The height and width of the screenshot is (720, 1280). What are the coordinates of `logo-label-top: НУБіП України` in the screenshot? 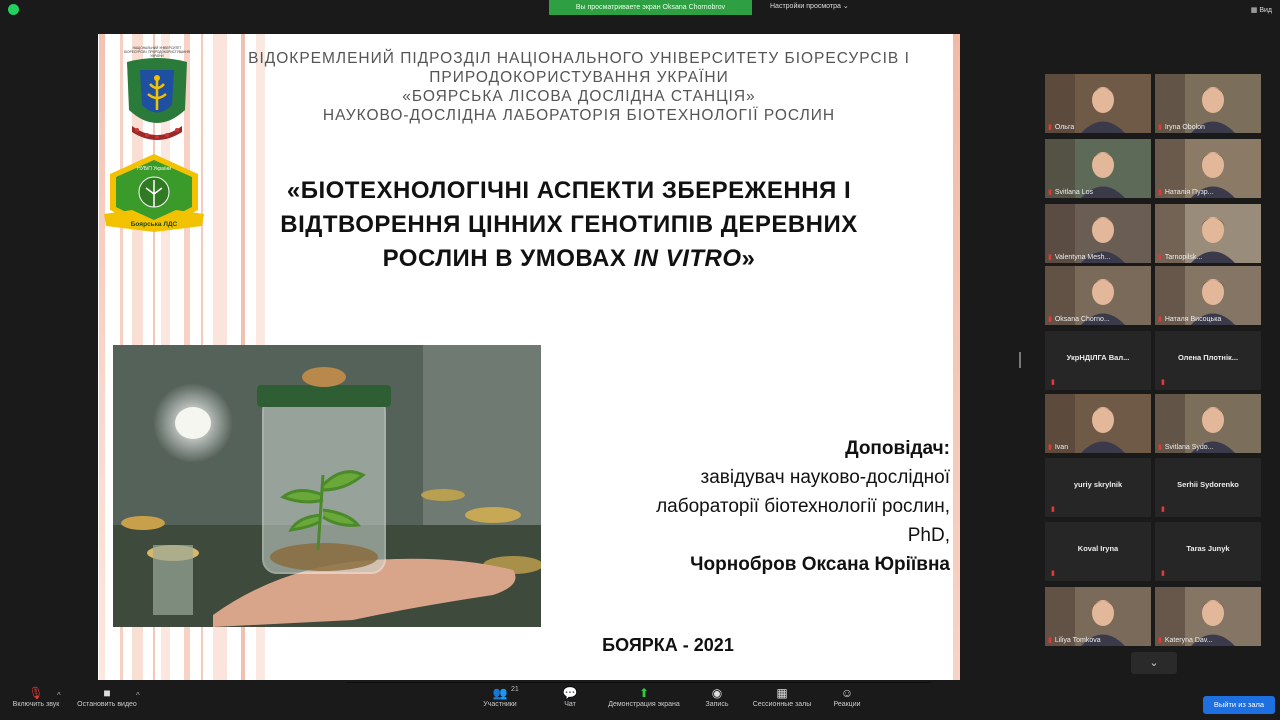 It's located at (154, 169).